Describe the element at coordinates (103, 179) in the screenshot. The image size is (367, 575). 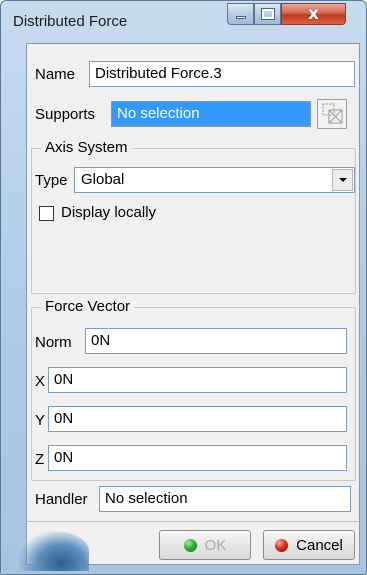
I see `type-select-value: Global` at that location.